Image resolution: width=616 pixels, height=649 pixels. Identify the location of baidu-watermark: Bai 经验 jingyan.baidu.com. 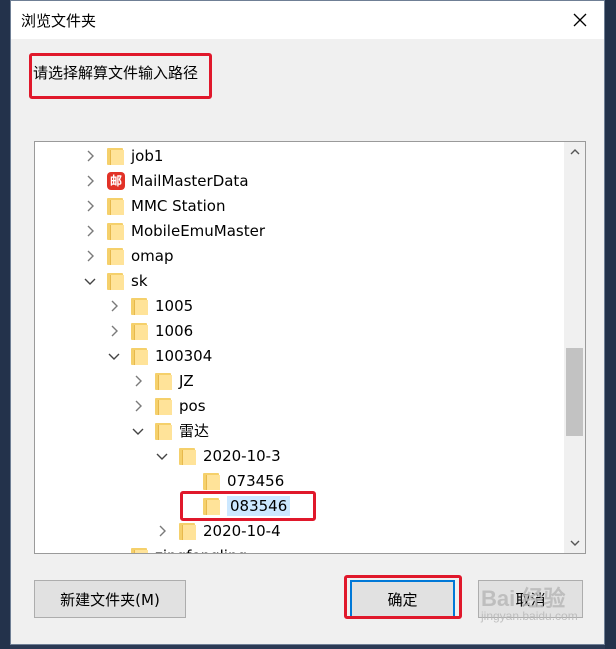
(529, 602).